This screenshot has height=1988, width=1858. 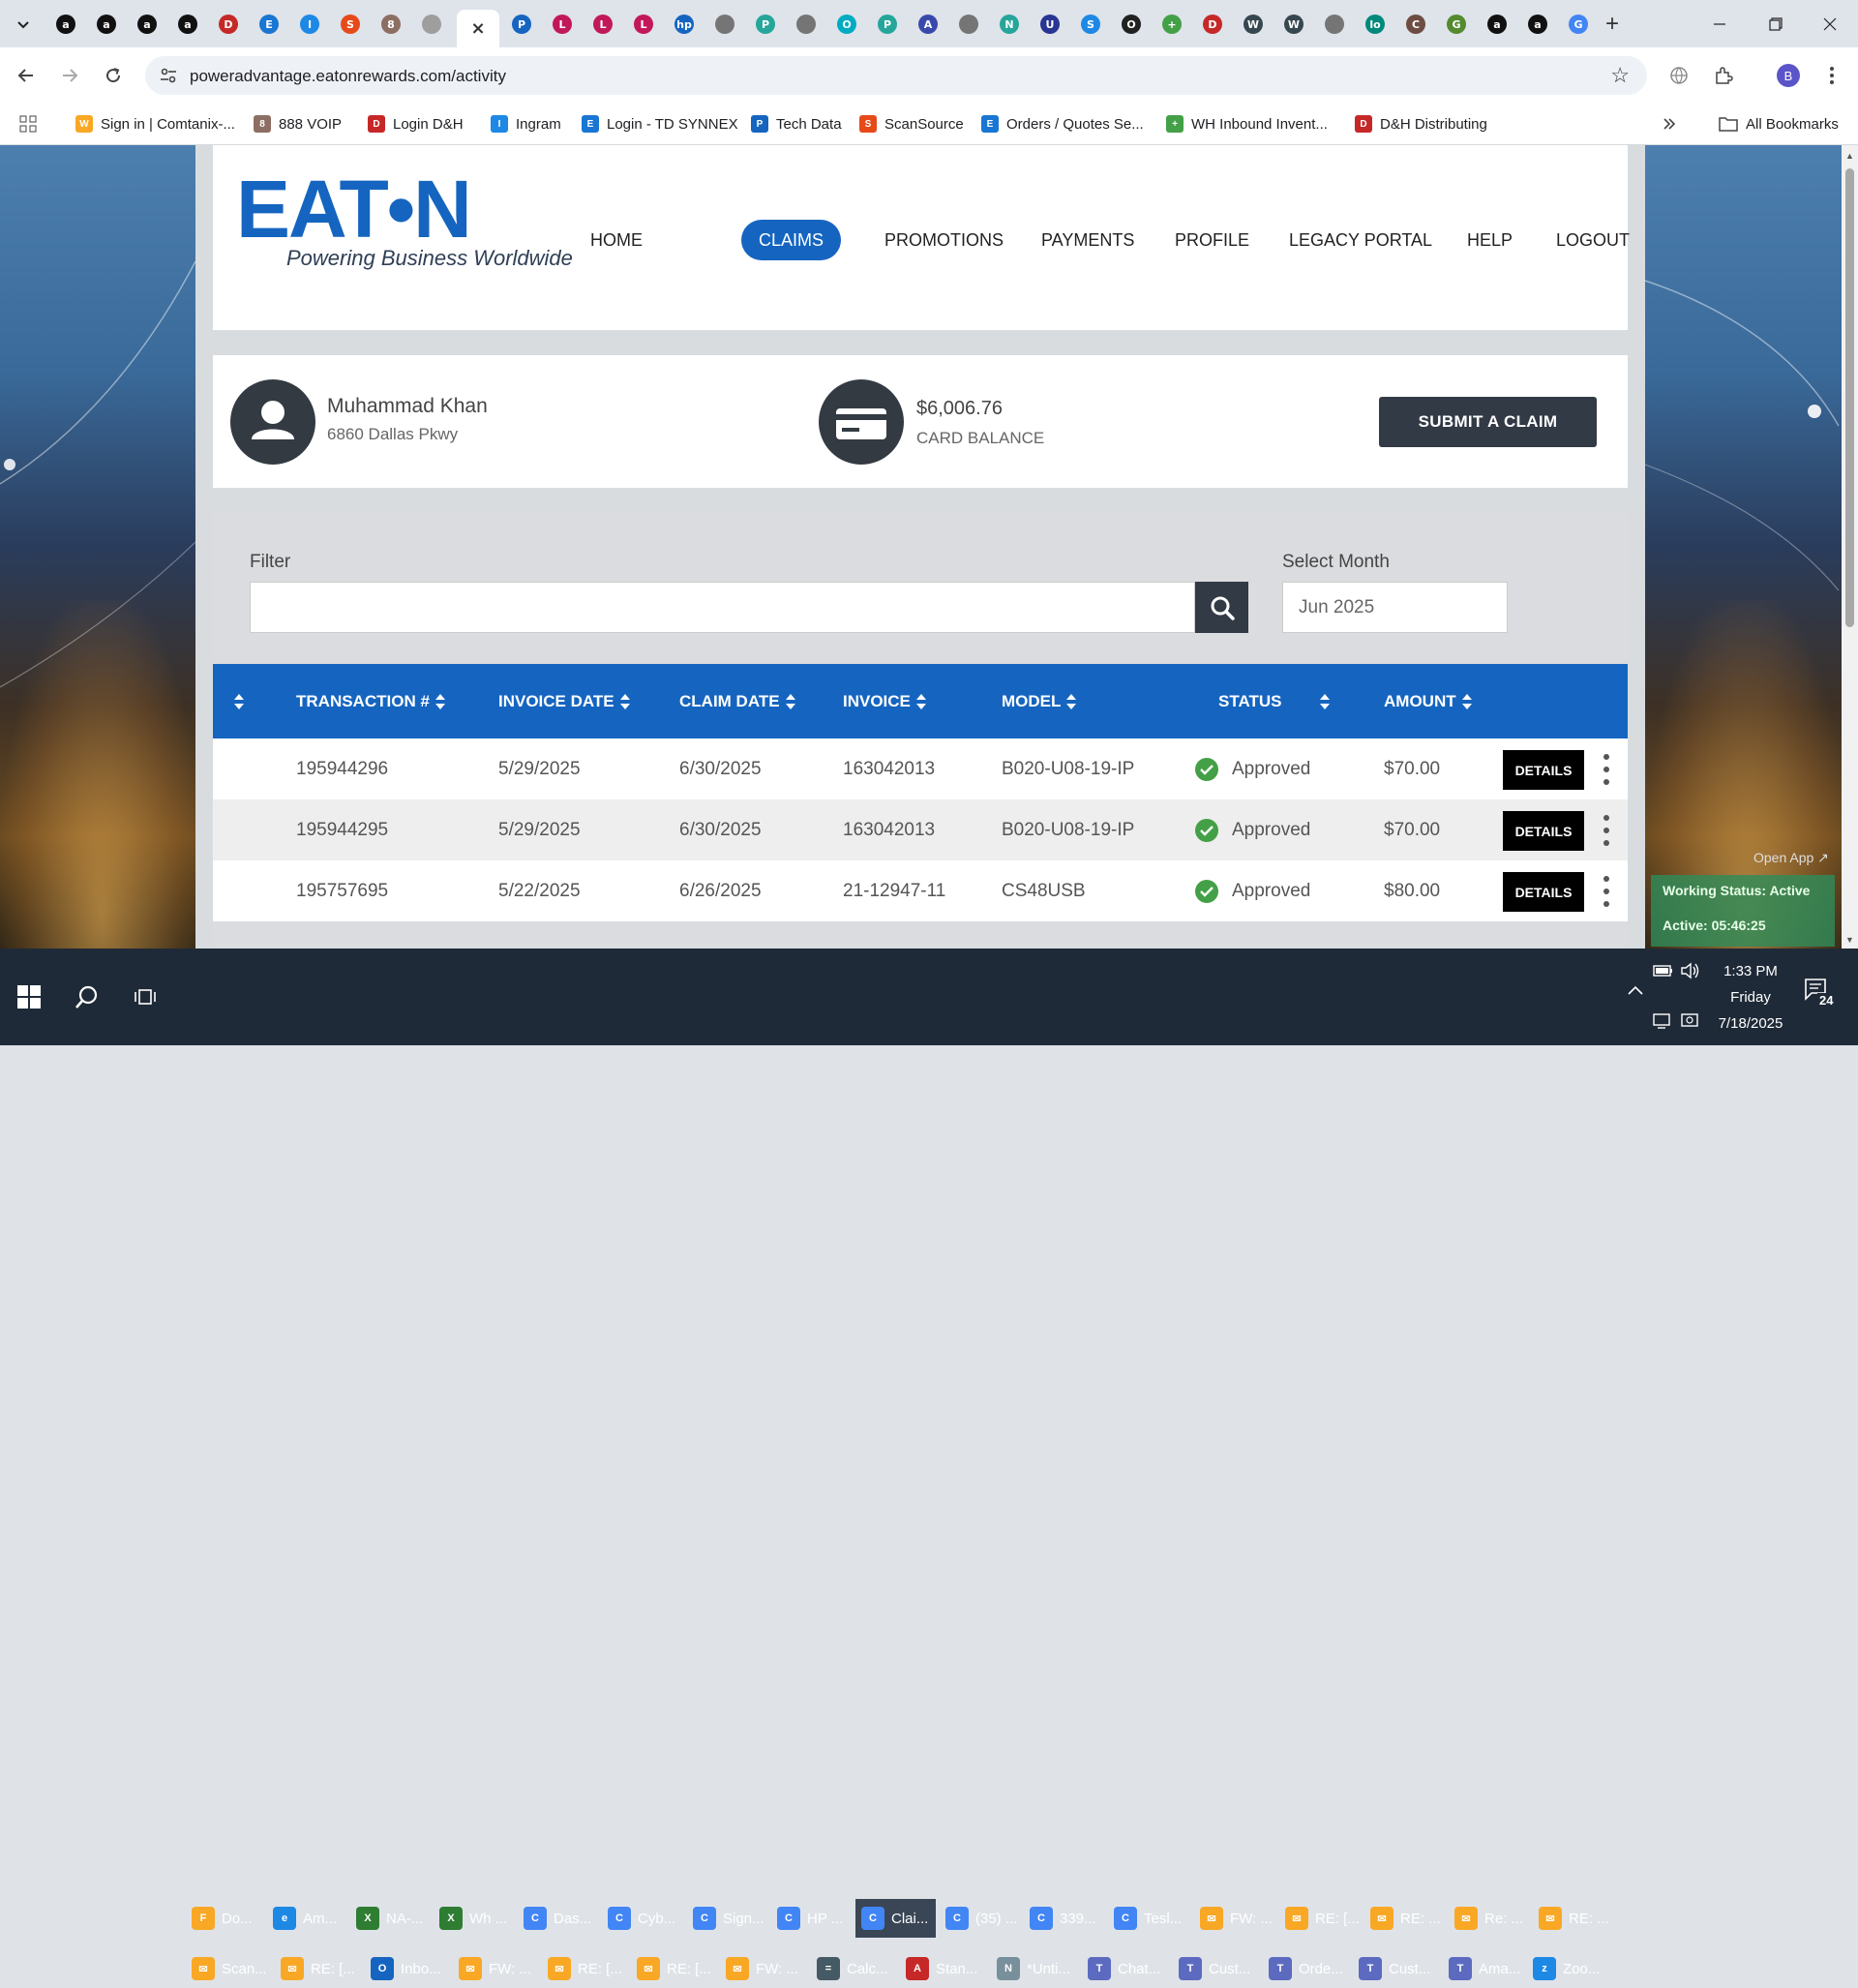 What do you see at coordinates (1212, 24) in the screenshot?
I see `browser-tab: D` at bounding box center [1212, 24].